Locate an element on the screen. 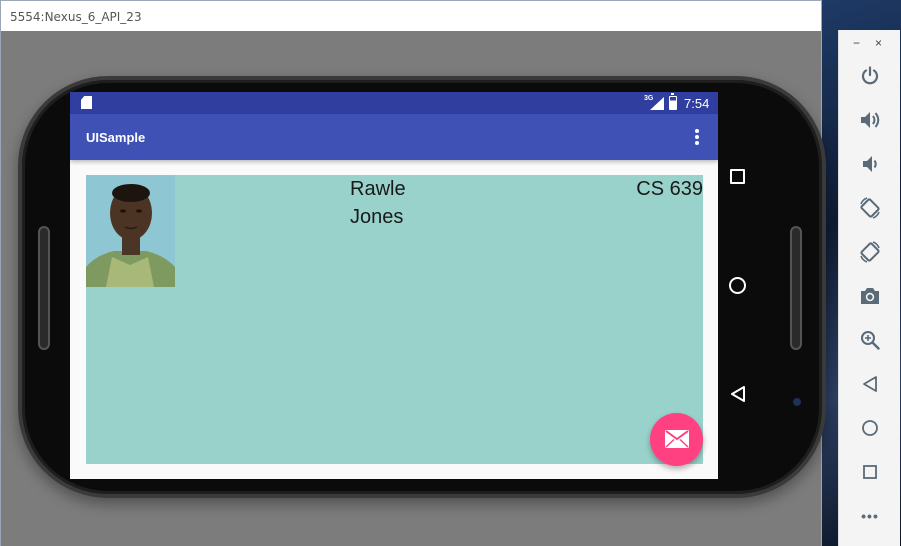  overview-icon is located at coordinates (870, 472).